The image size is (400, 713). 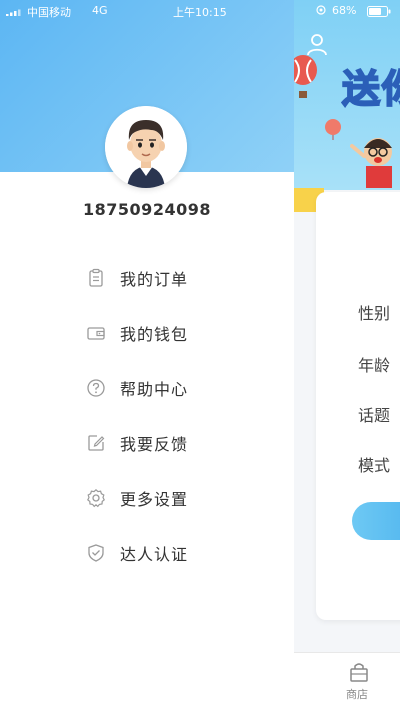 What do you see at coordinates (100, 10) in the screenshot?
I see `network-type: 4G` at bounding box center [100, 10].